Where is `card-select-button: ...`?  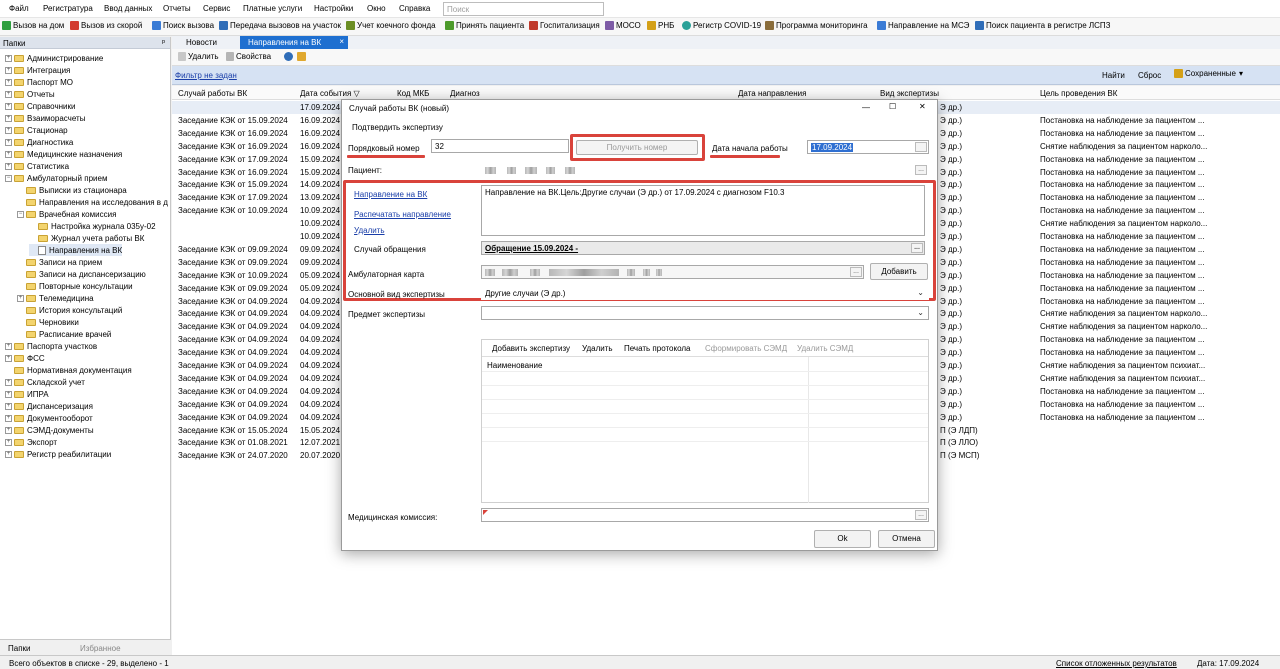
card-select-button: ... is located at coordinates (856, 272).